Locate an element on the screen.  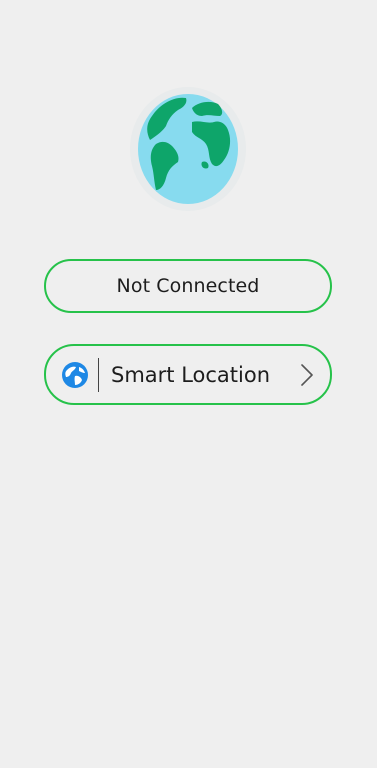
smart-location-label: Smart Location is located at coordinates (191, 374).